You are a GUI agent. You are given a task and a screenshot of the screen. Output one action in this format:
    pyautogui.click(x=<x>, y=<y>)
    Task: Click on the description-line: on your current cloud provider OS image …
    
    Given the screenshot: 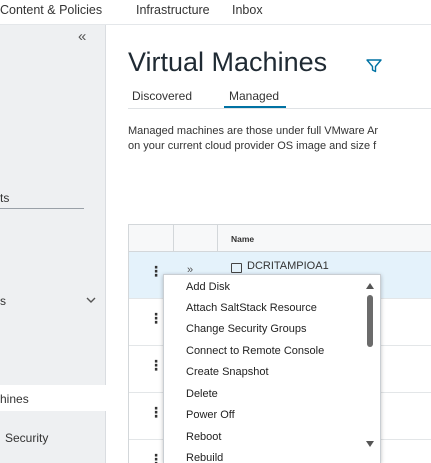 What is the action you would take?
    pyautogui.click(x=252, y=146)
    